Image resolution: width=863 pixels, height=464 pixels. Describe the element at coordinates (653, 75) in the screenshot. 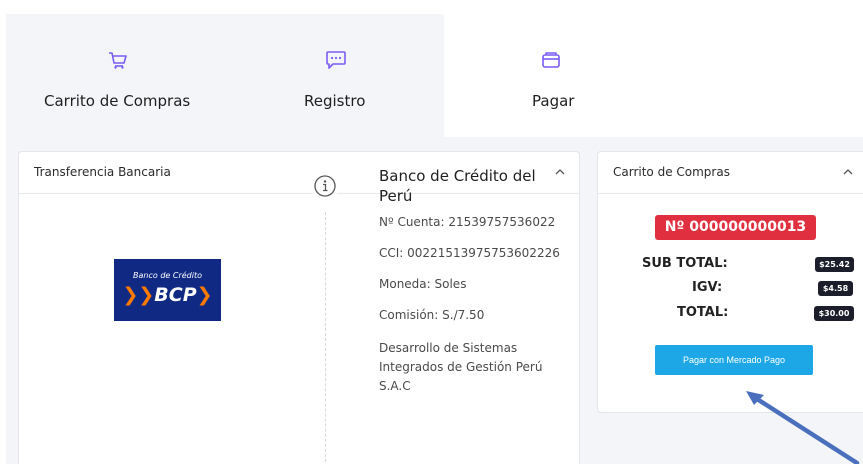

I see `step-pagar: Pagar` at that location.